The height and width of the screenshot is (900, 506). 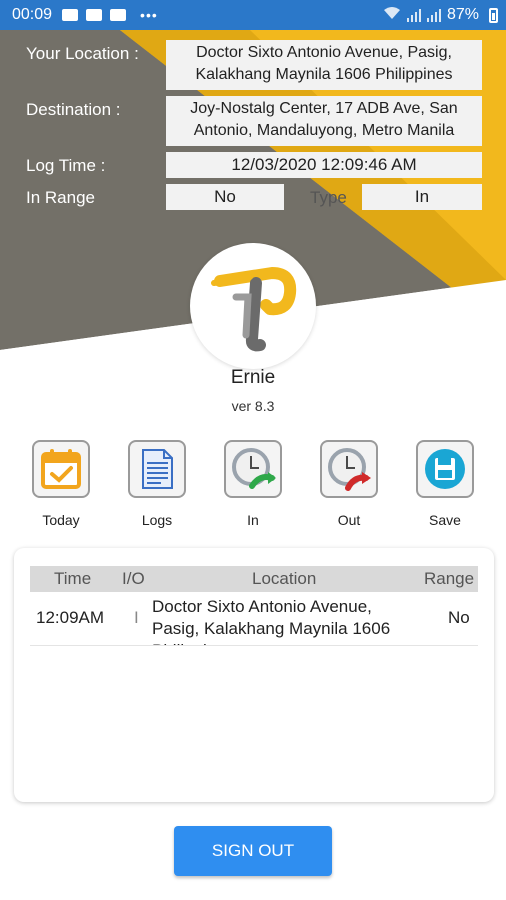 I want to click on row-time: 12:09AM, so click(x=70, y=617).